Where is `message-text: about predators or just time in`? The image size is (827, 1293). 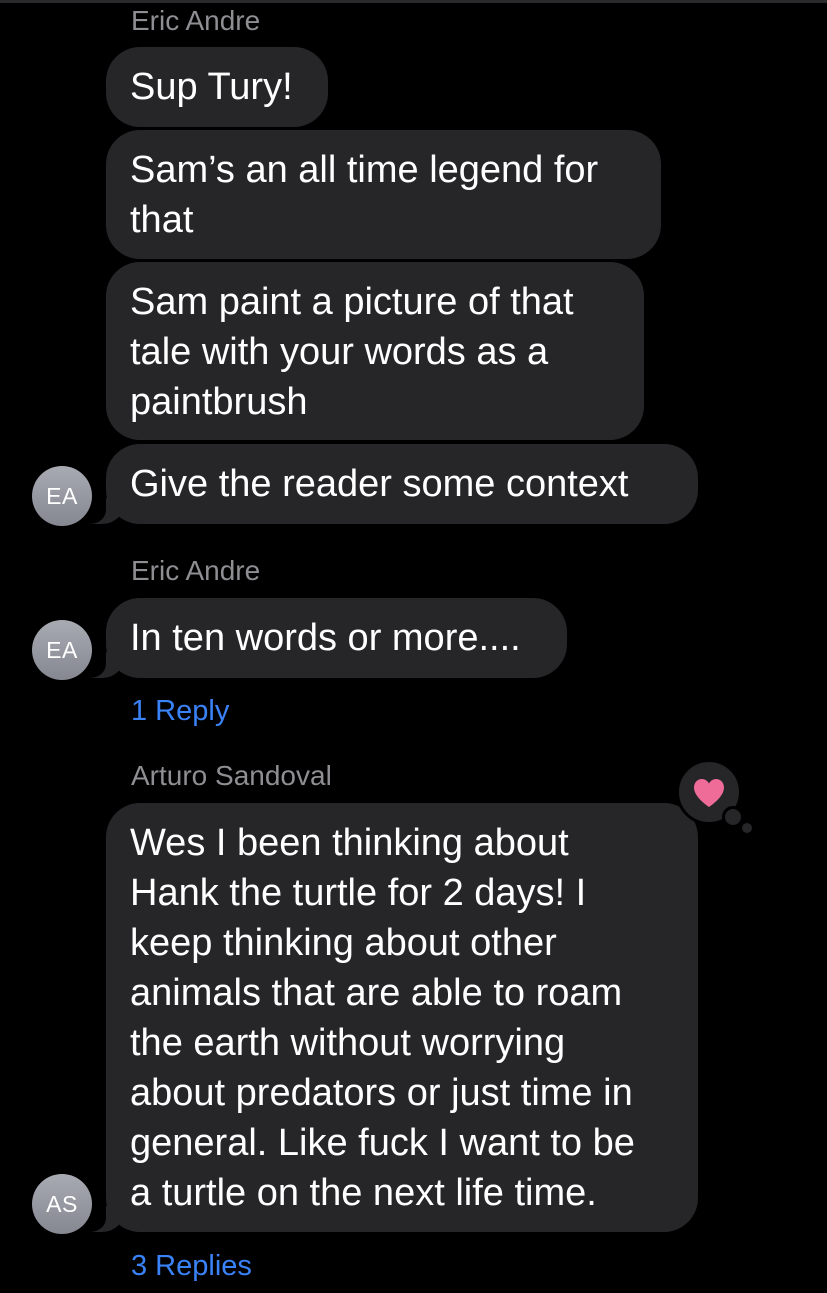
message-text: about predators or just time in is located at coordinates (381, 1093).